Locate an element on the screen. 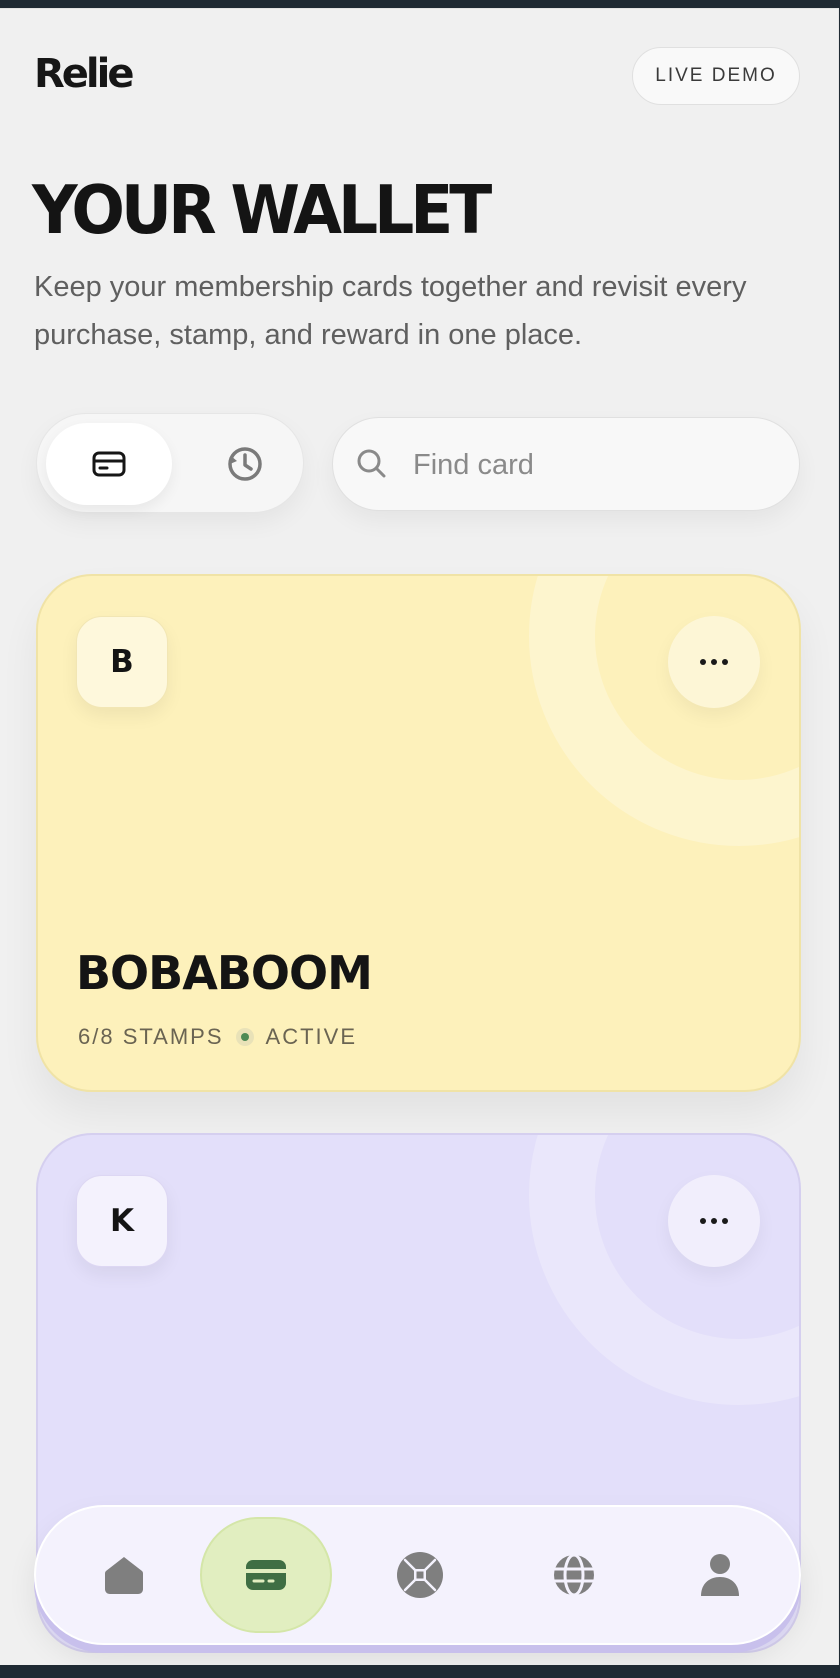 Image resolution: width=840 pixels, height=1678 pixels. profile-icon is located at coordinates (720, 1575).